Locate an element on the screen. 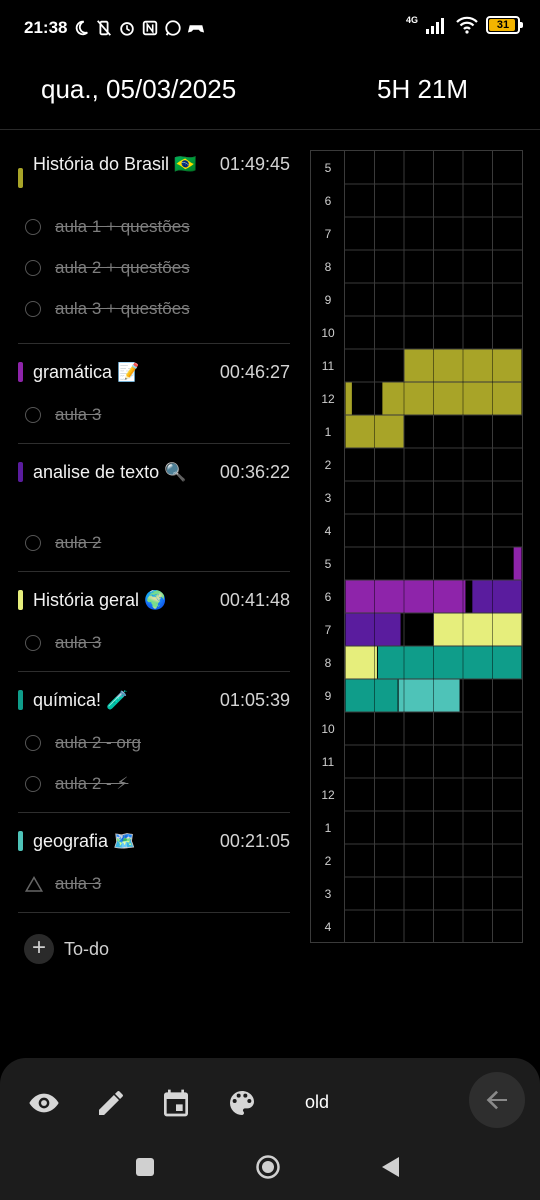  task-label: aula 2 is located at coordinates (78, 542).